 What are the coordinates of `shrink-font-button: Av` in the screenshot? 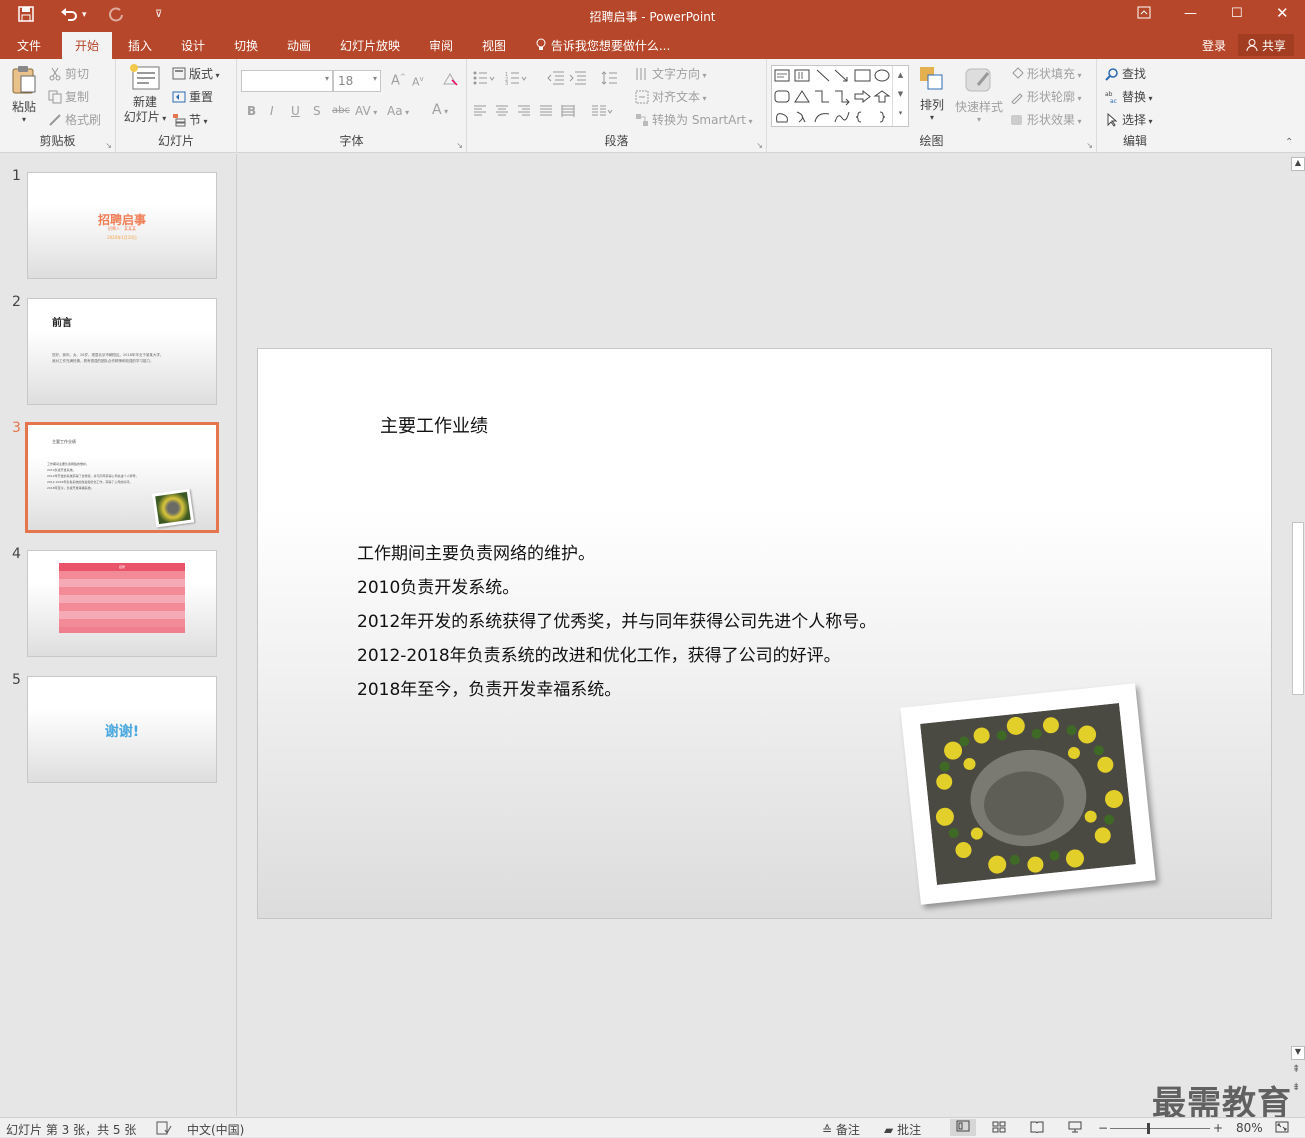 It's located at (418, 82).